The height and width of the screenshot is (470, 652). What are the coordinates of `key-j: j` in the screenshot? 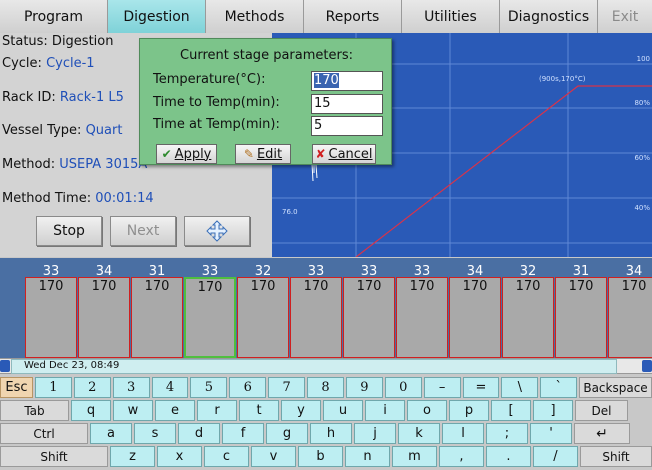 It's located at (375, 433).